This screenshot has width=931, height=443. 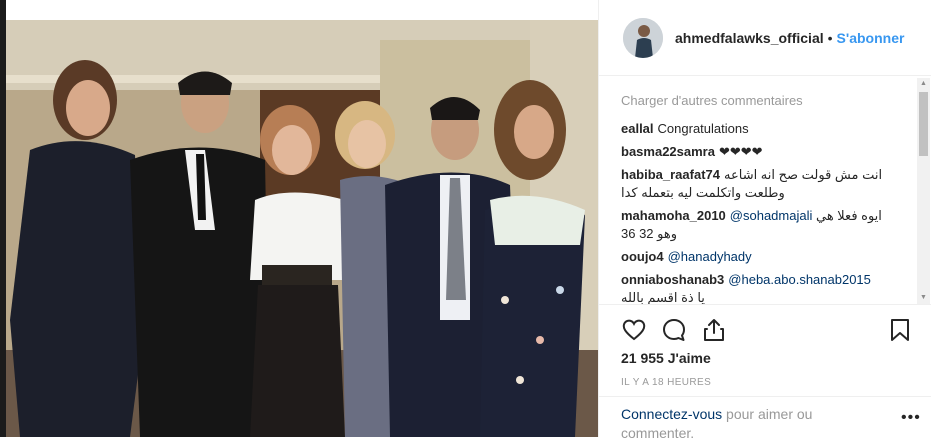 I want to click on header-text: ahmedfalawks_official • S'abonner, so click(x=789, y=38).